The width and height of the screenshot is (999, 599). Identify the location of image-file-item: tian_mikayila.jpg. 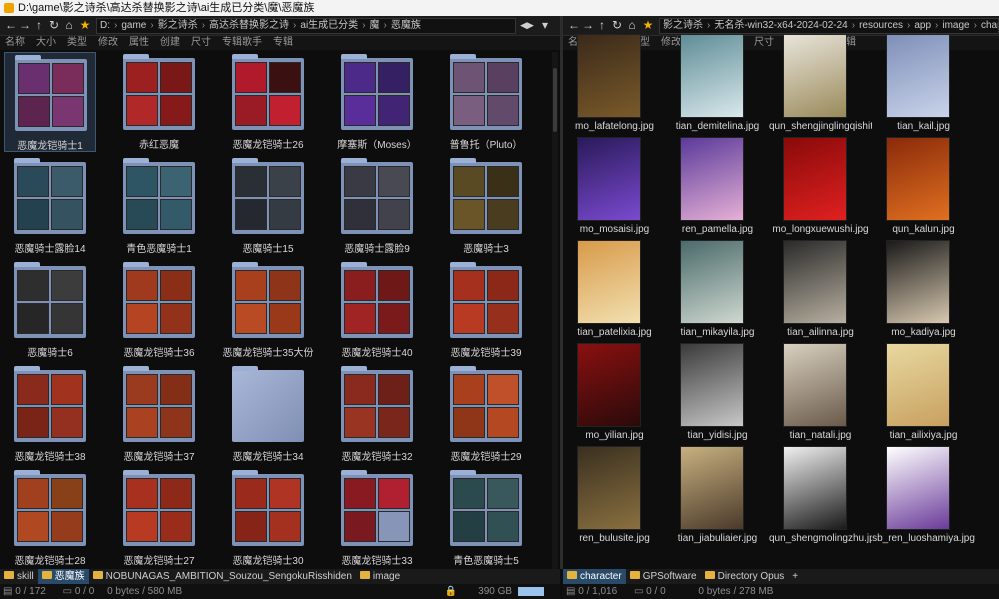
(717, 291).